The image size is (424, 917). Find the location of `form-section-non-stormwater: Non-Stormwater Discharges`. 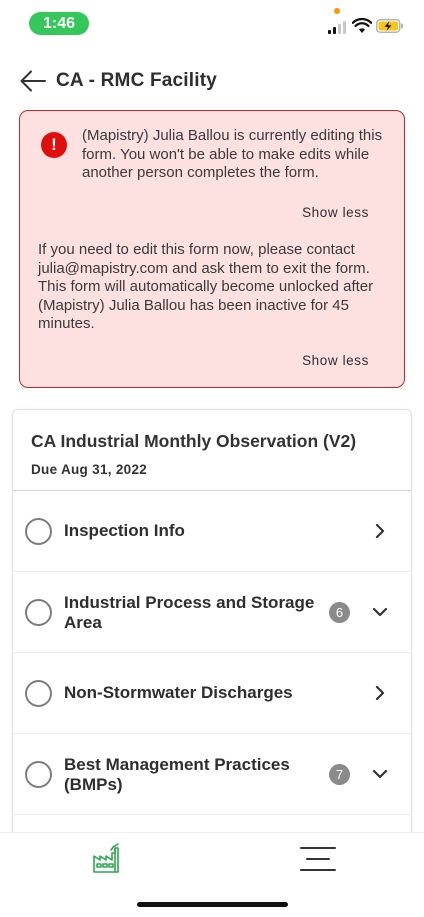

form-section-non-stormwater: Non-Stormwater Discharges is located at coordinates (212, 693).